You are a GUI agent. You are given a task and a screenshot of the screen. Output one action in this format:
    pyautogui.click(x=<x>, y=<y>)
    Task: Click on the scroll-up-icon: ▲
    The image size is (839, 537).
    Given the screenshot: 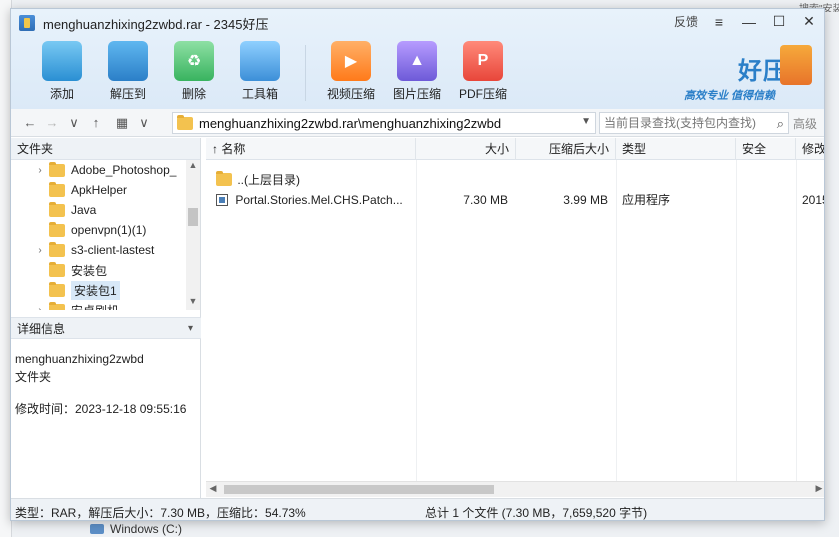 What is the action you would take?
    pyautogui.click(x=193, y=165)
    